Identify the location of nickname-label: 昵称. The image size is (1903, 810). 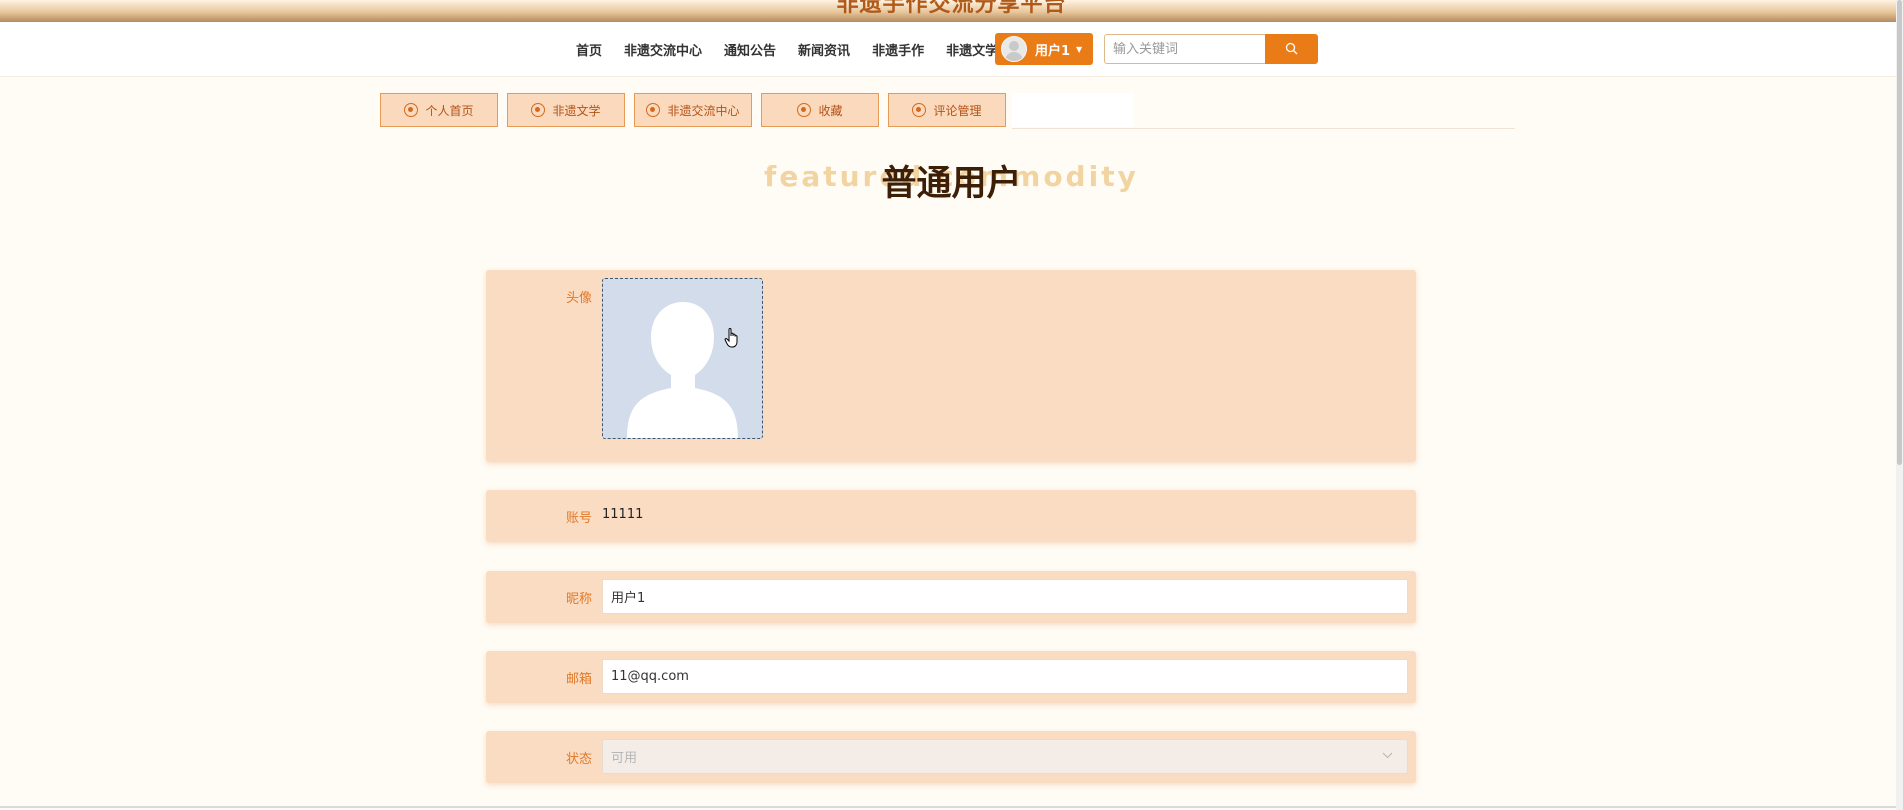
(578, 599).